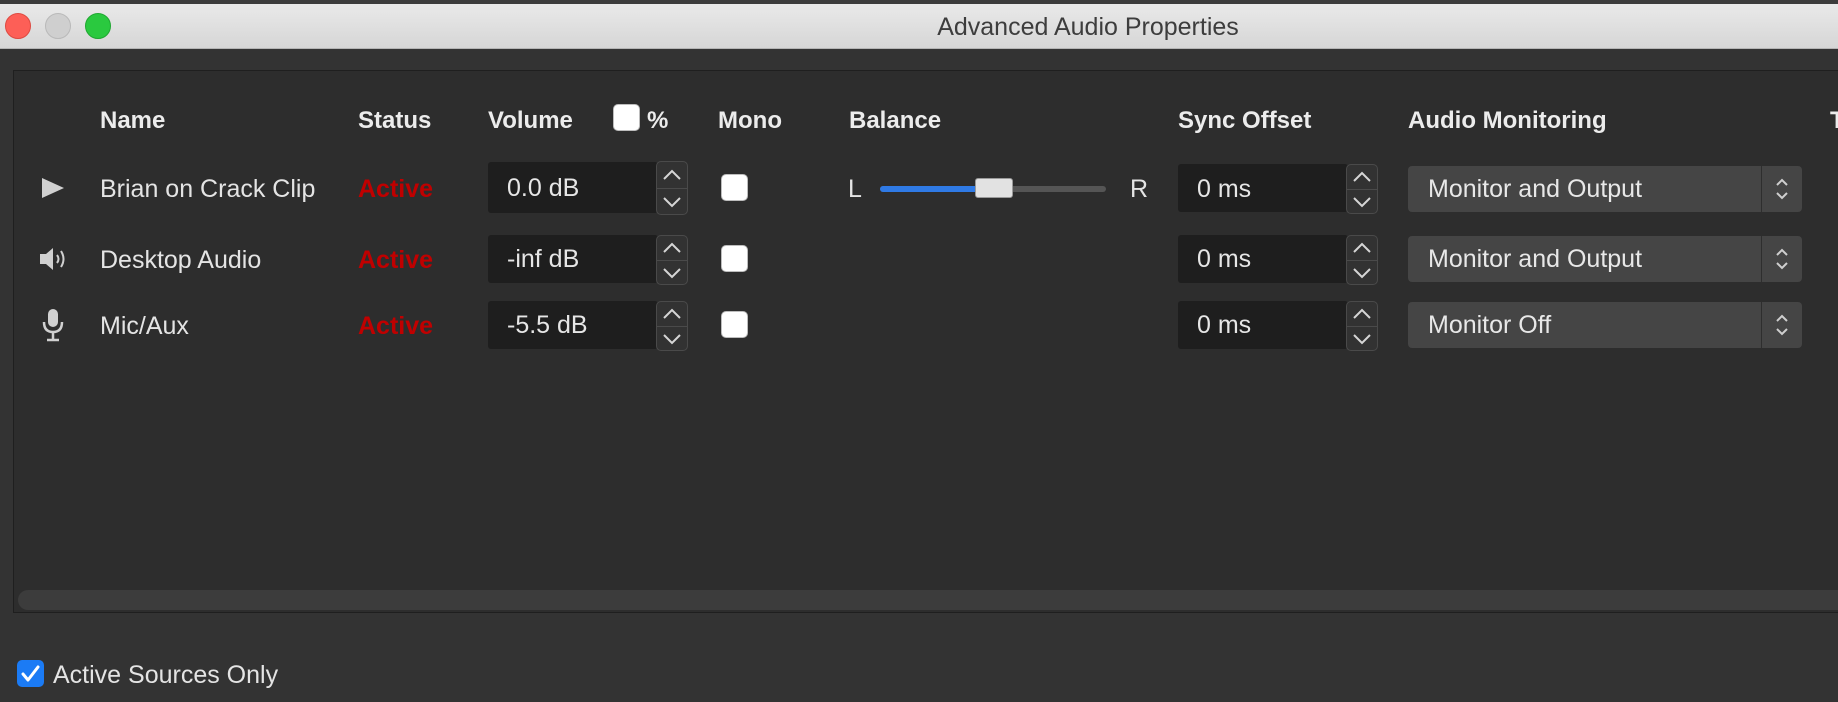 The height and width of the screenshot is (702, 1838). I want to click on horizontal-scrollbar, so click(928, 600).